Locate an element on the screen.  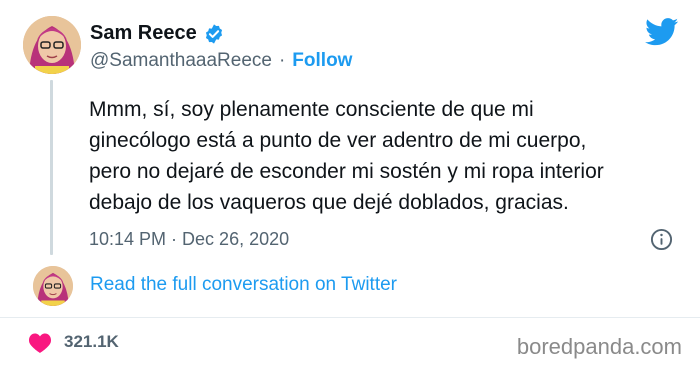
info-icon is located at coordinates (661, 239).